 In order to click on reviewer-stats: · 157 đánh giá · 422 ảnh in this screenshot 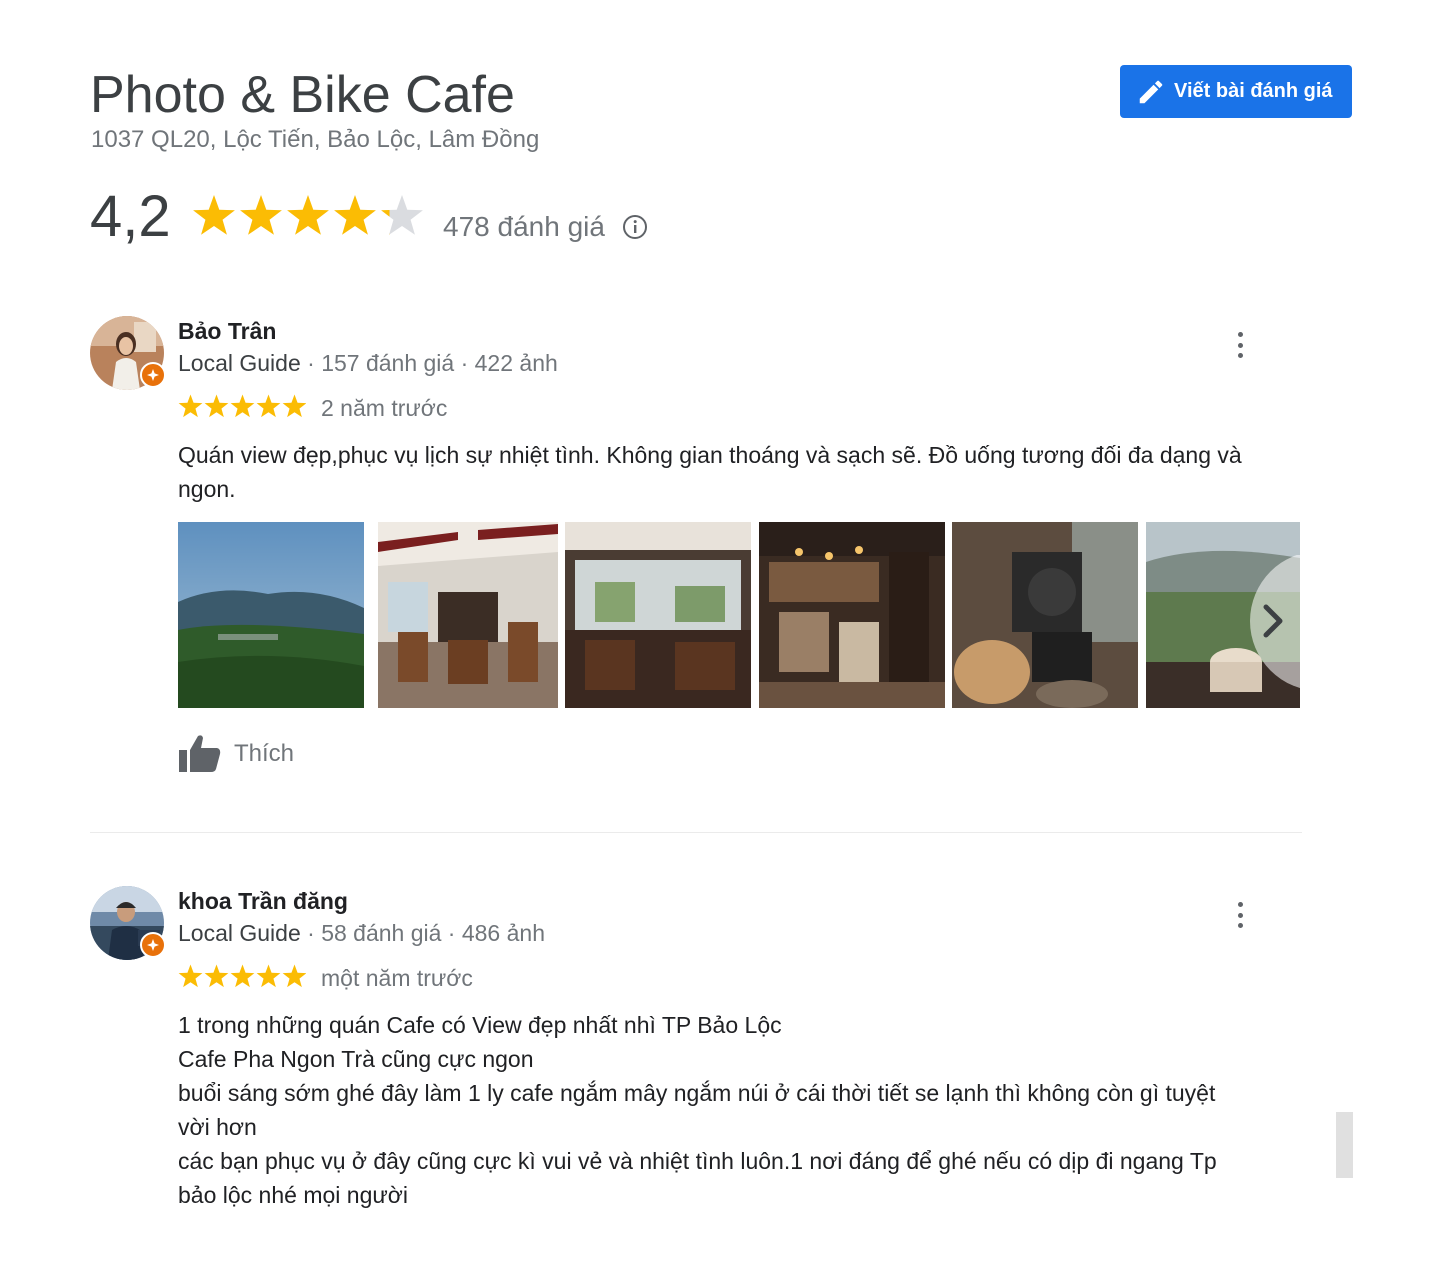, I will do `click(429, 363)`.